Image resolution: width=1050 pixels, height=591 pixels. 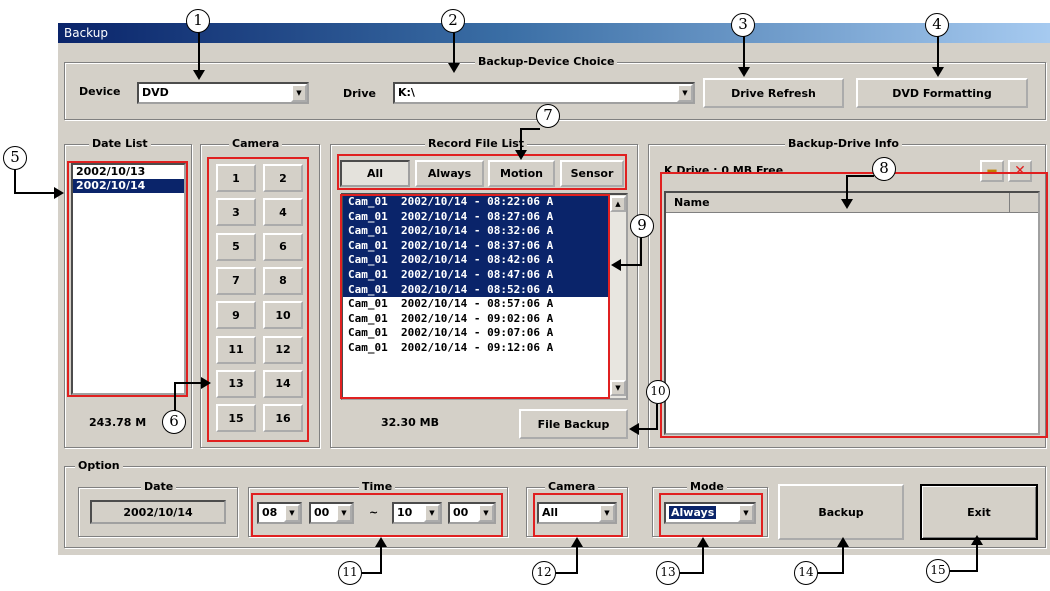 What do you see at coordinates (236, 212) in the screenshot?
I see `camera-button-3: 3` at bounding box center [236, 212].